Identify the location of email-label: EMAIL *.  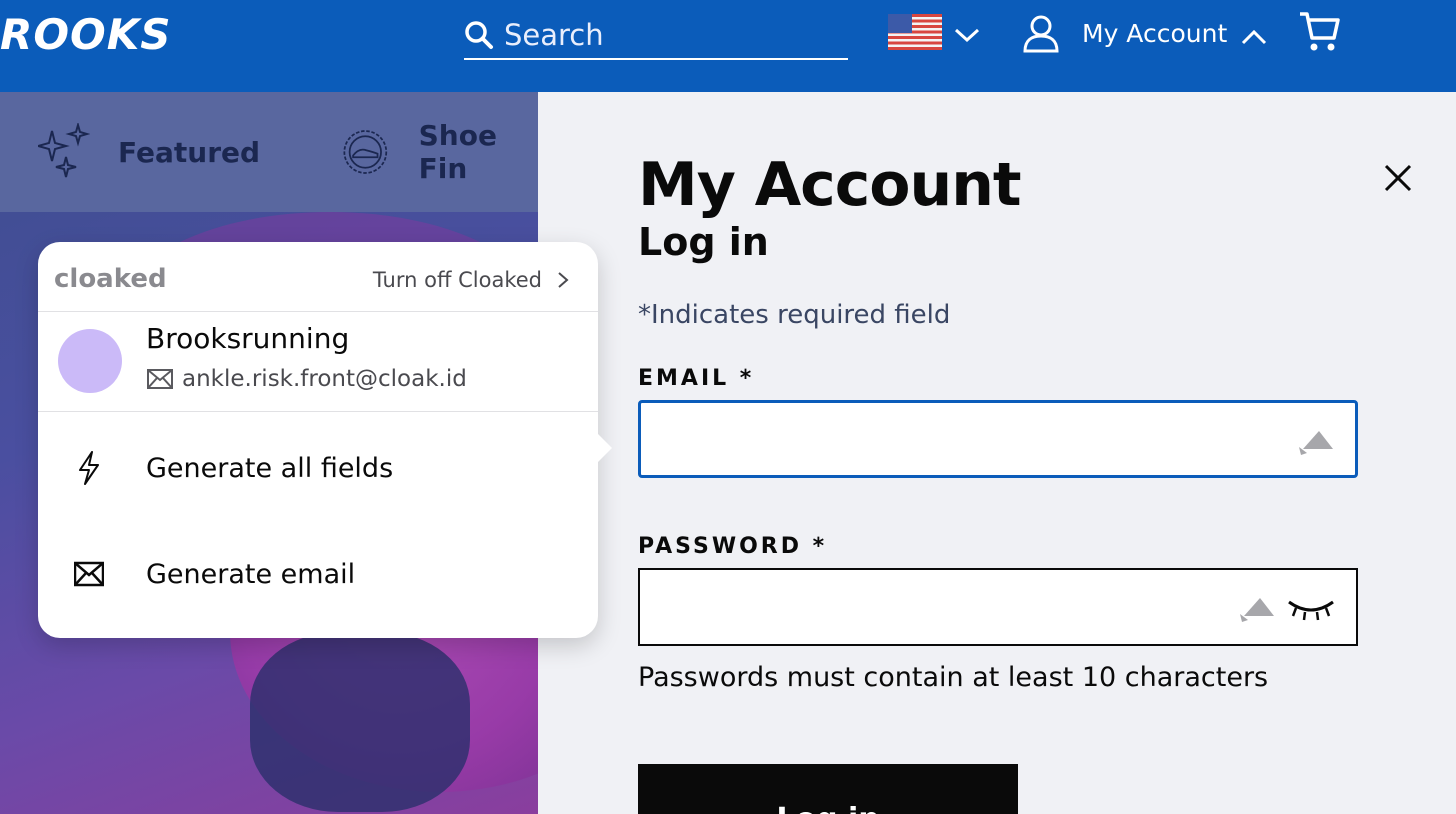
(696, 378).